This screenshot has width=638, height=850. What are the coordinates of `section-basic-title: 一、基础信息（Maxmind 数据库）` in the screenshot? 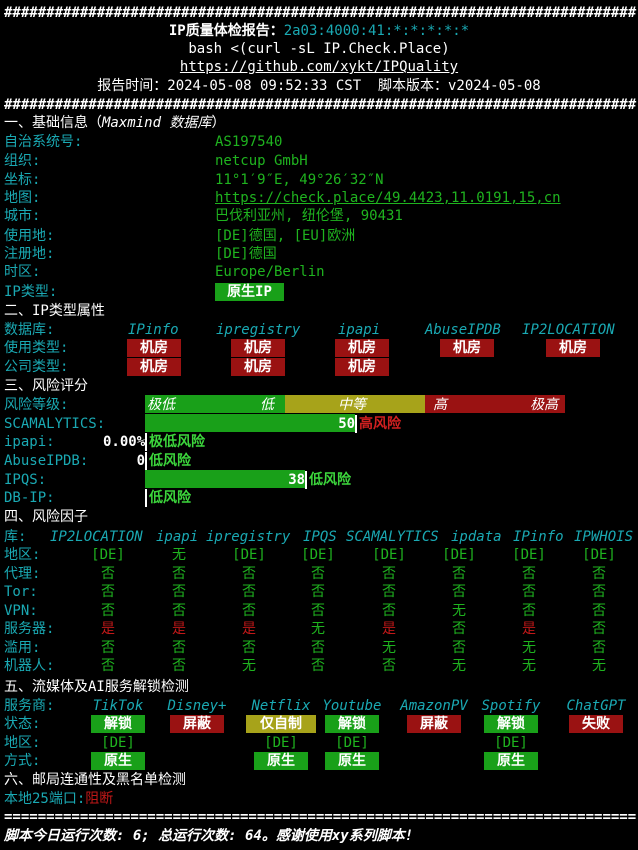 It's located at (115, 123).